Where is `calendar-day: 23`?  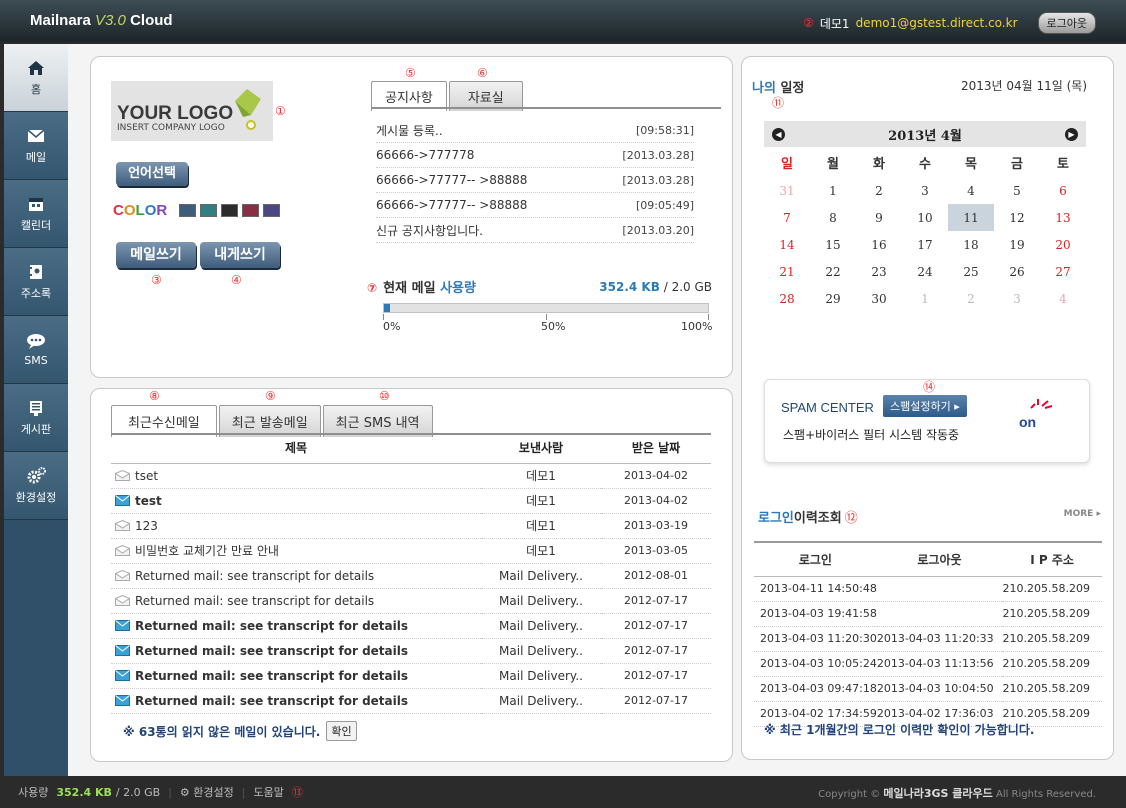 calendar-day: 23 is located at coordinates (879, 271).